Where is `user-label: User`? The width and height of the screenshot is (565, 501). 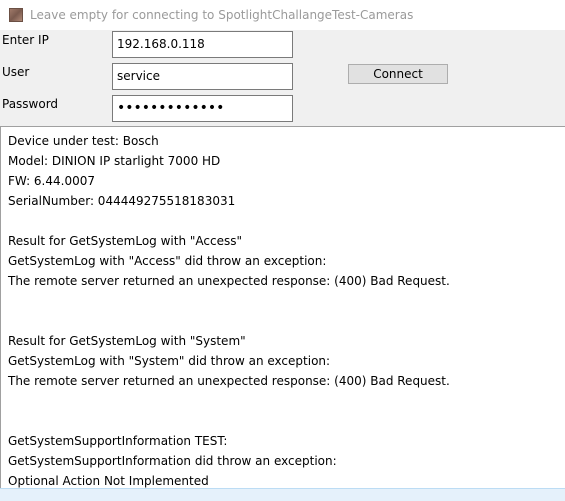 user-label: User is located at coordinates (16, 72).